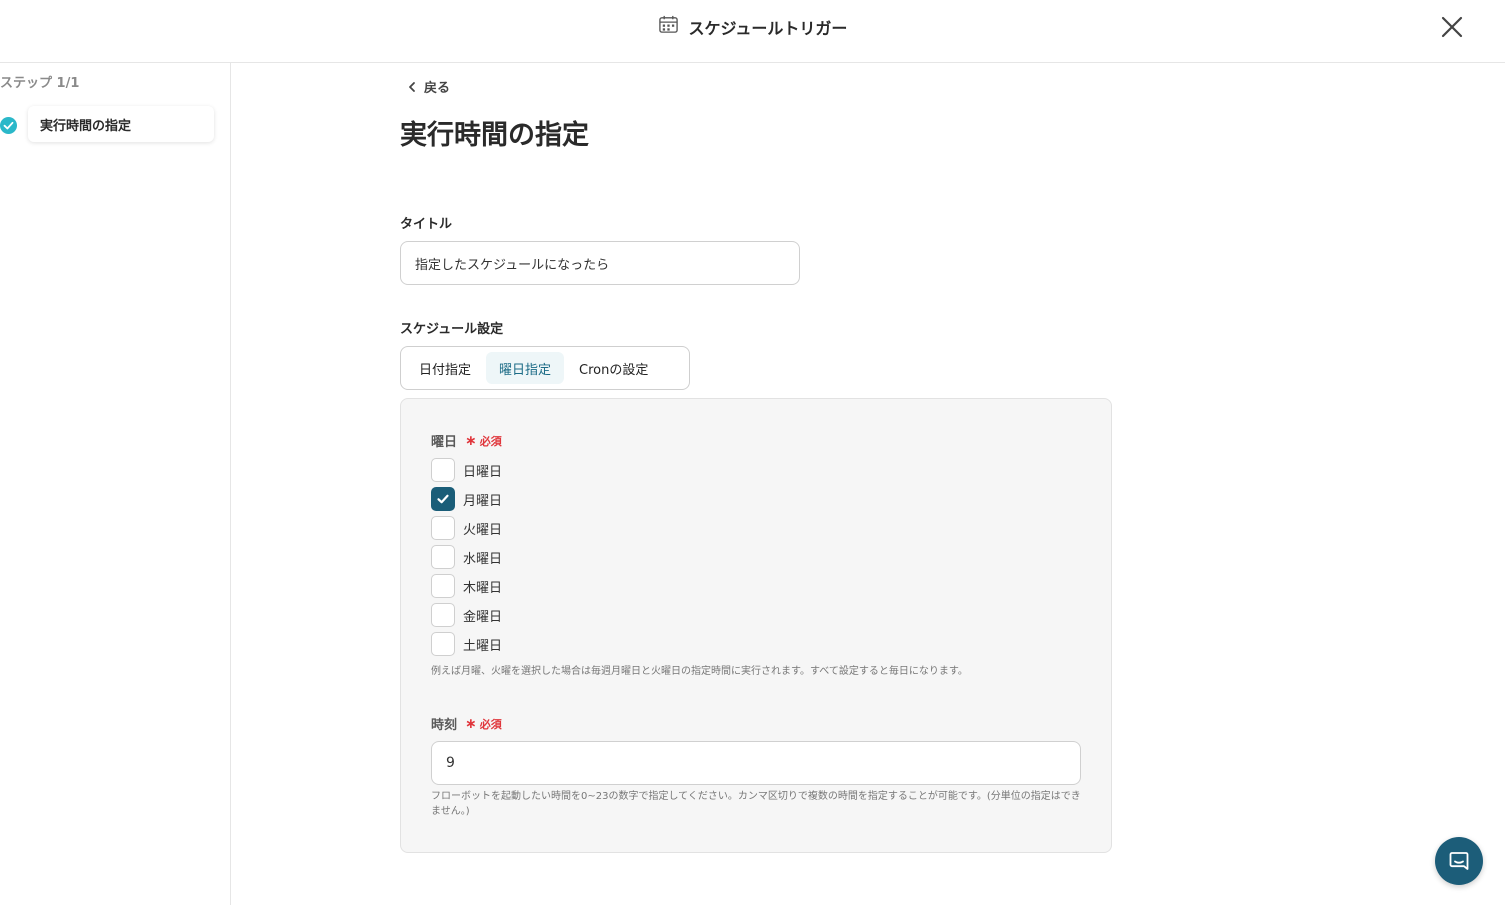  I want to click on chat-support-button, so click(1459, 861).